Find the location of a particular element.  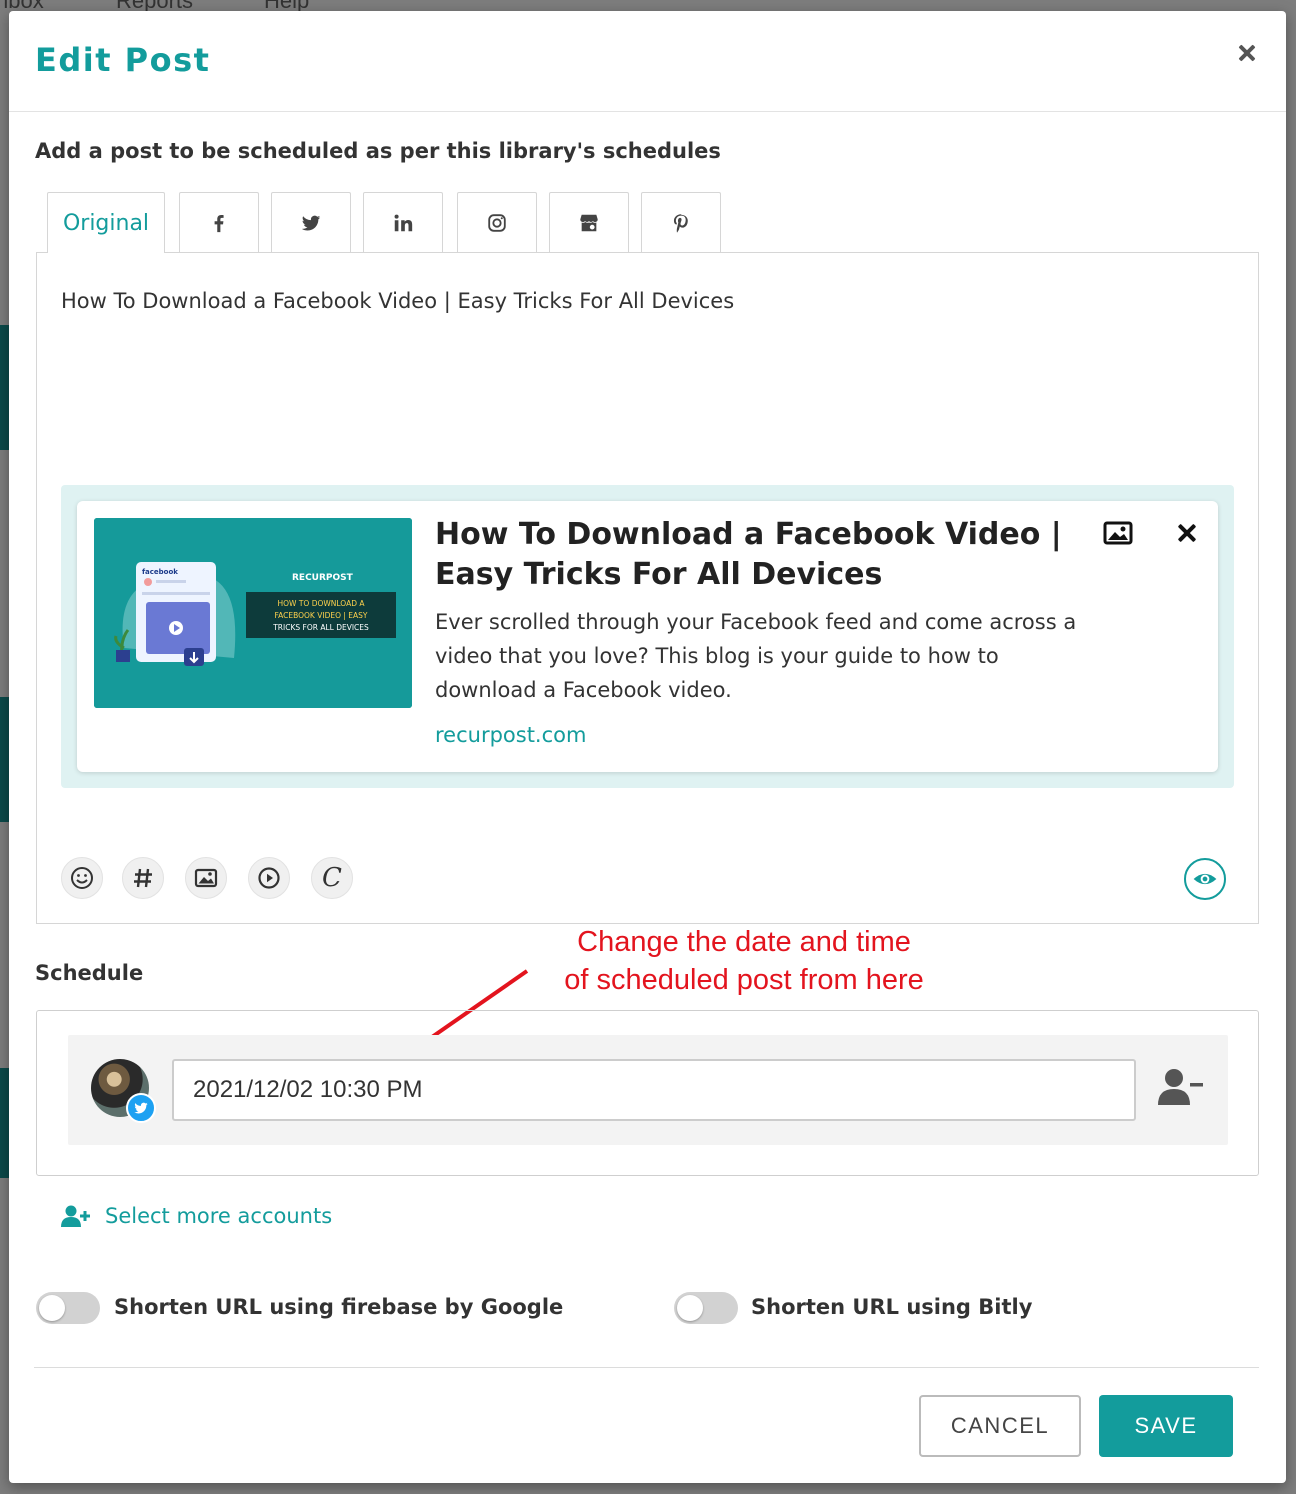

modal-header: Edit Post is located at coordinates (647, 61).